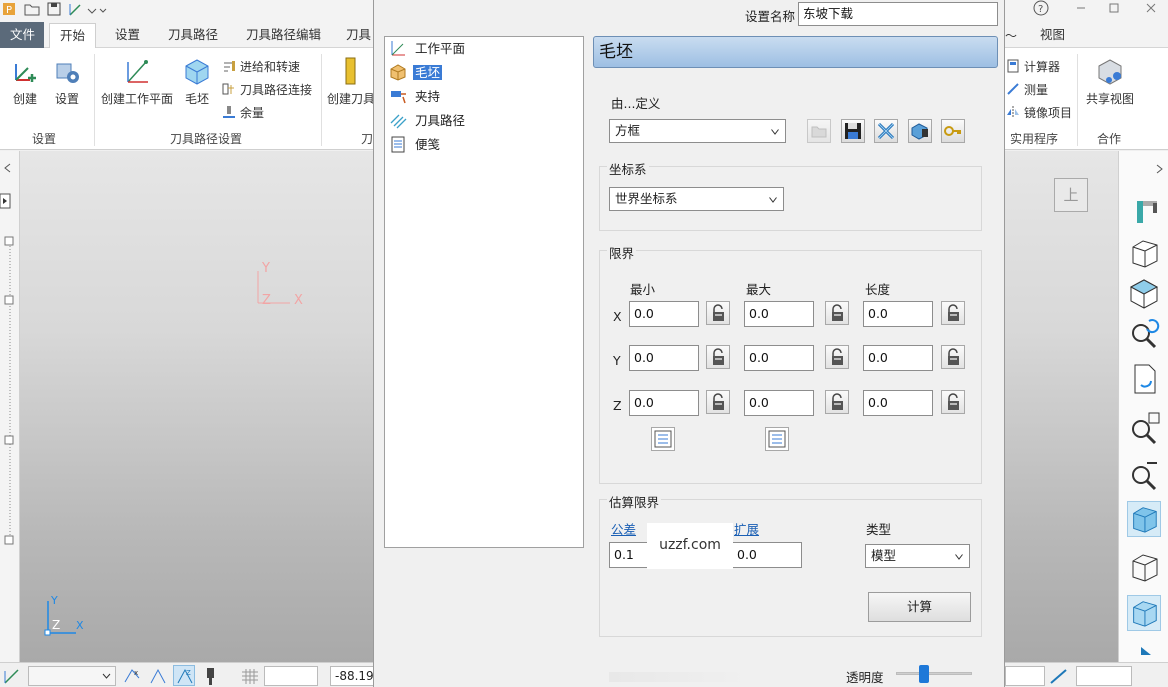  I want to click on save-stock-button, so click(853, 131).